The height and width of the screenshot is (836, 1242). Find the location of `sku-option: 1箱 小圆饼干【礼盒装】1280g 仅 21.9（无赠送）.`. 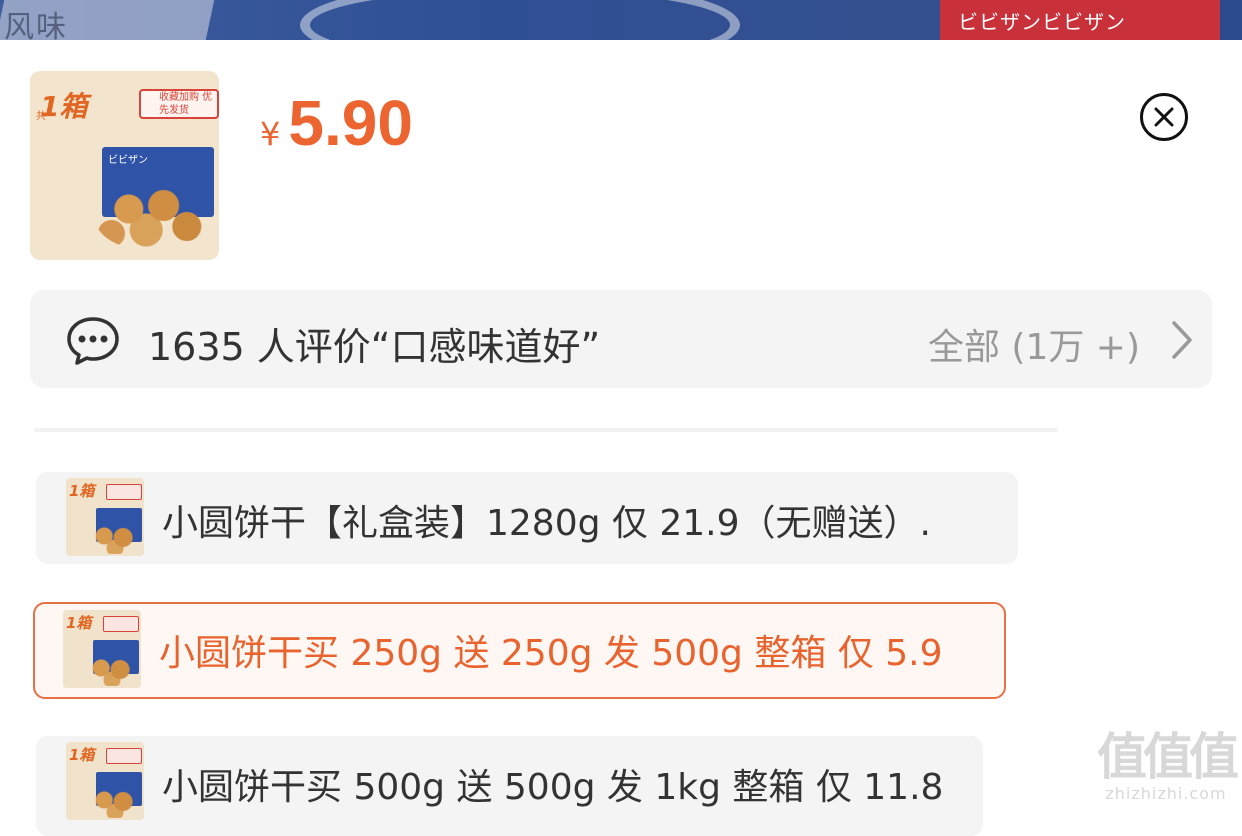

sku-option: 1箱 小圆饼干【礼盒装】1280g 仅 21.9（无赠送）. is located at coordinates (527, 518).